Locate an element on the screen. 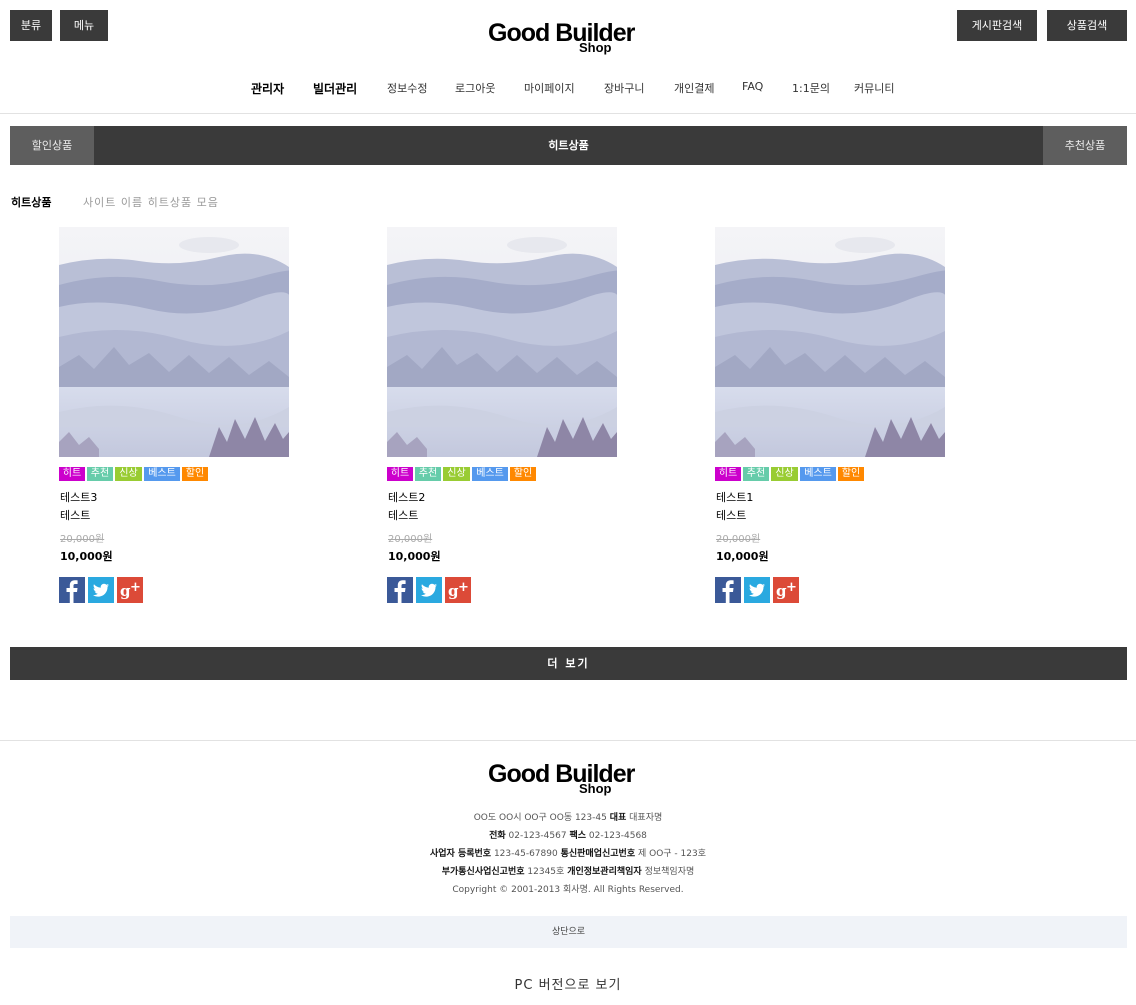 The width and height of the screenshot is (1136, 1005). nav-item-community: 커뮤니티 is located at coordinates (874, 88).